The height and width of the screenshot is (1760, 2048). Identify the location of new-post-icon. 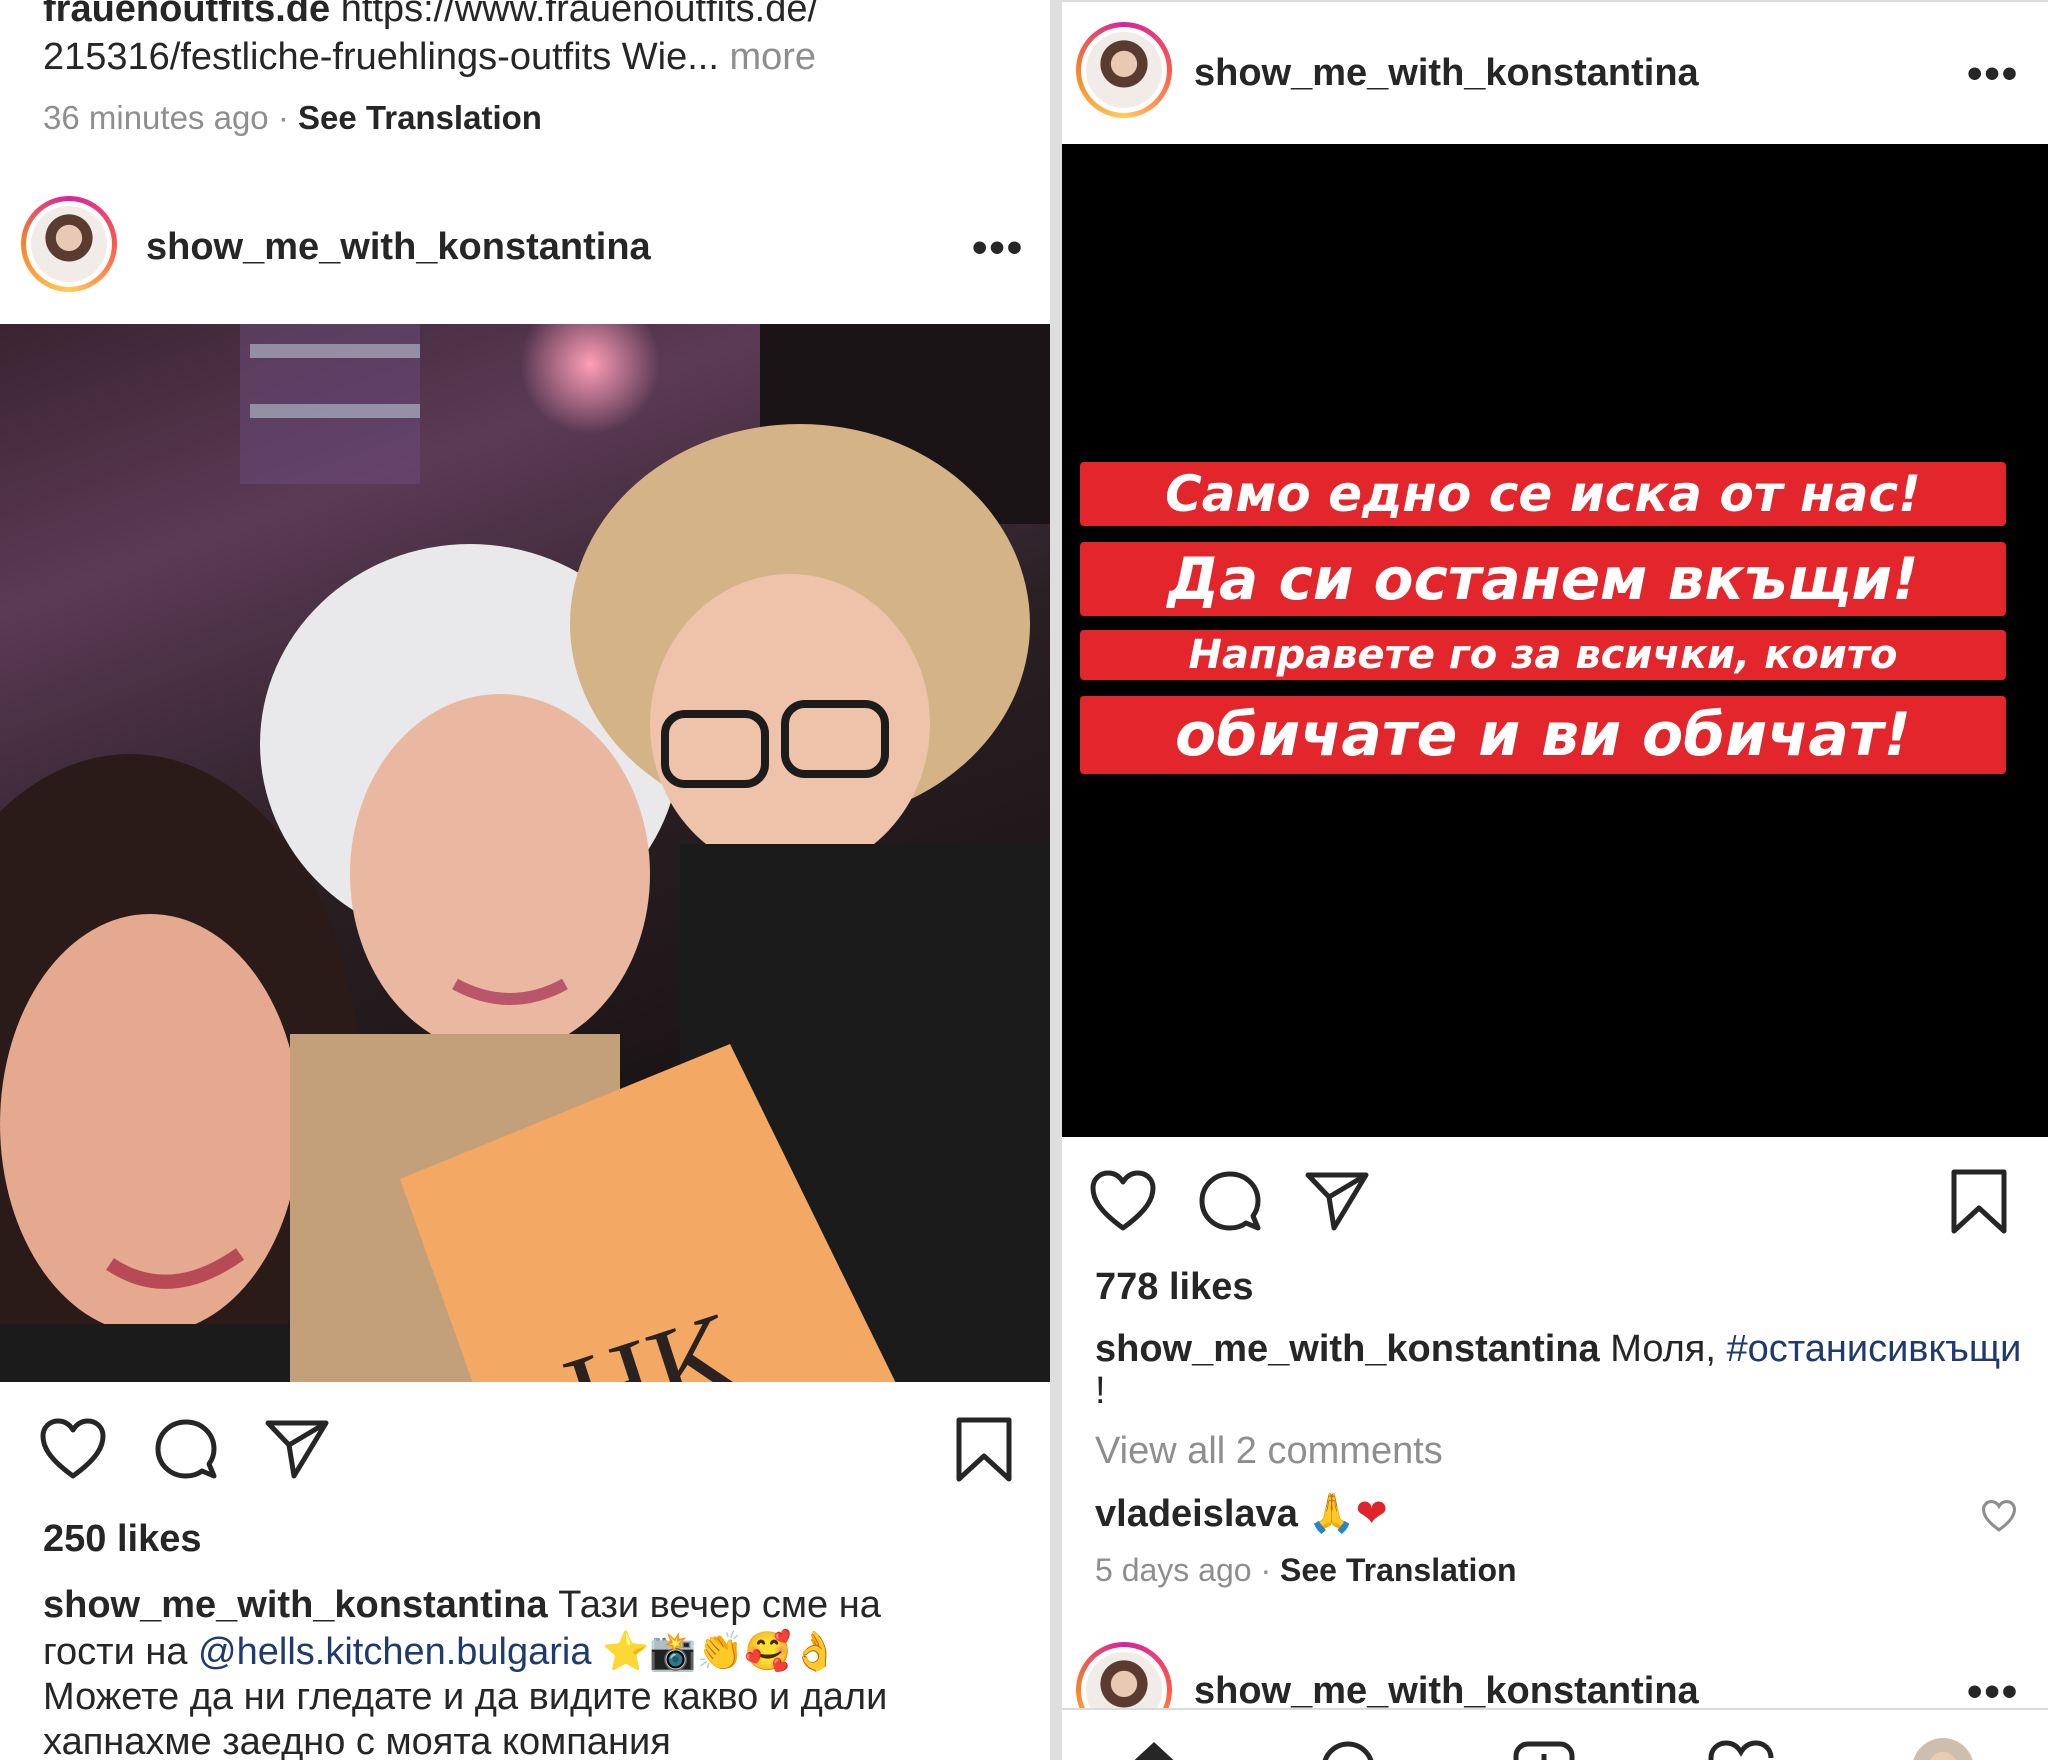
(1544, 1750).